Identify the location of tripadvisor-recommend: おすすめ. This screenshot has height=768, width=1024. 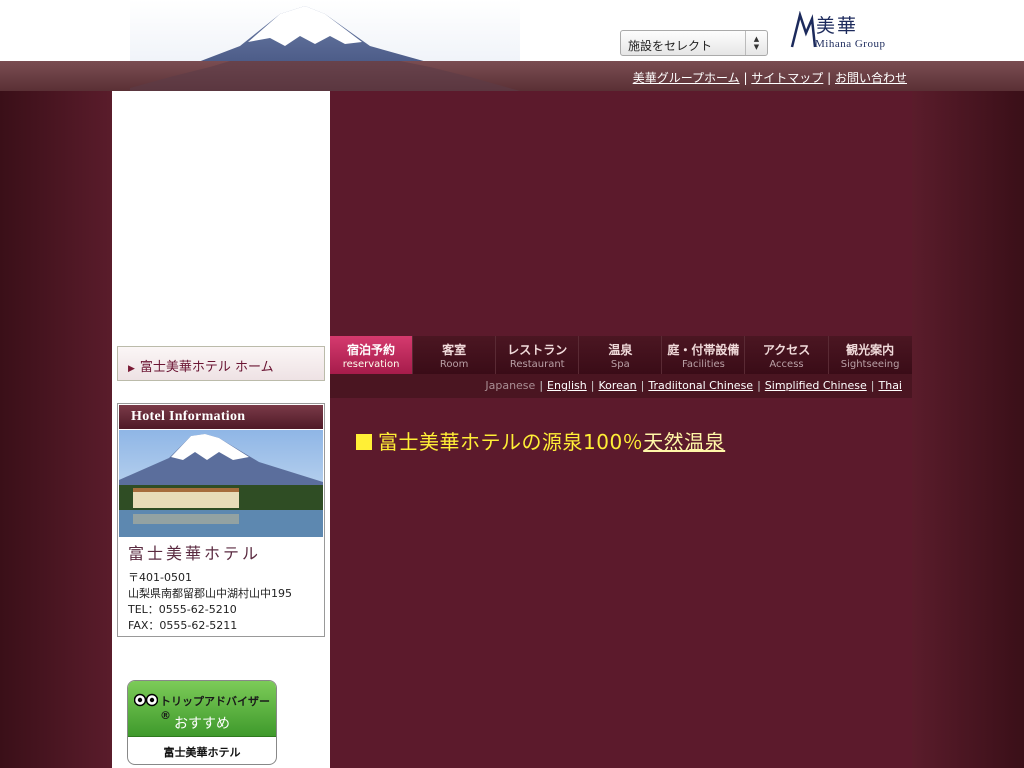
(202, 724).